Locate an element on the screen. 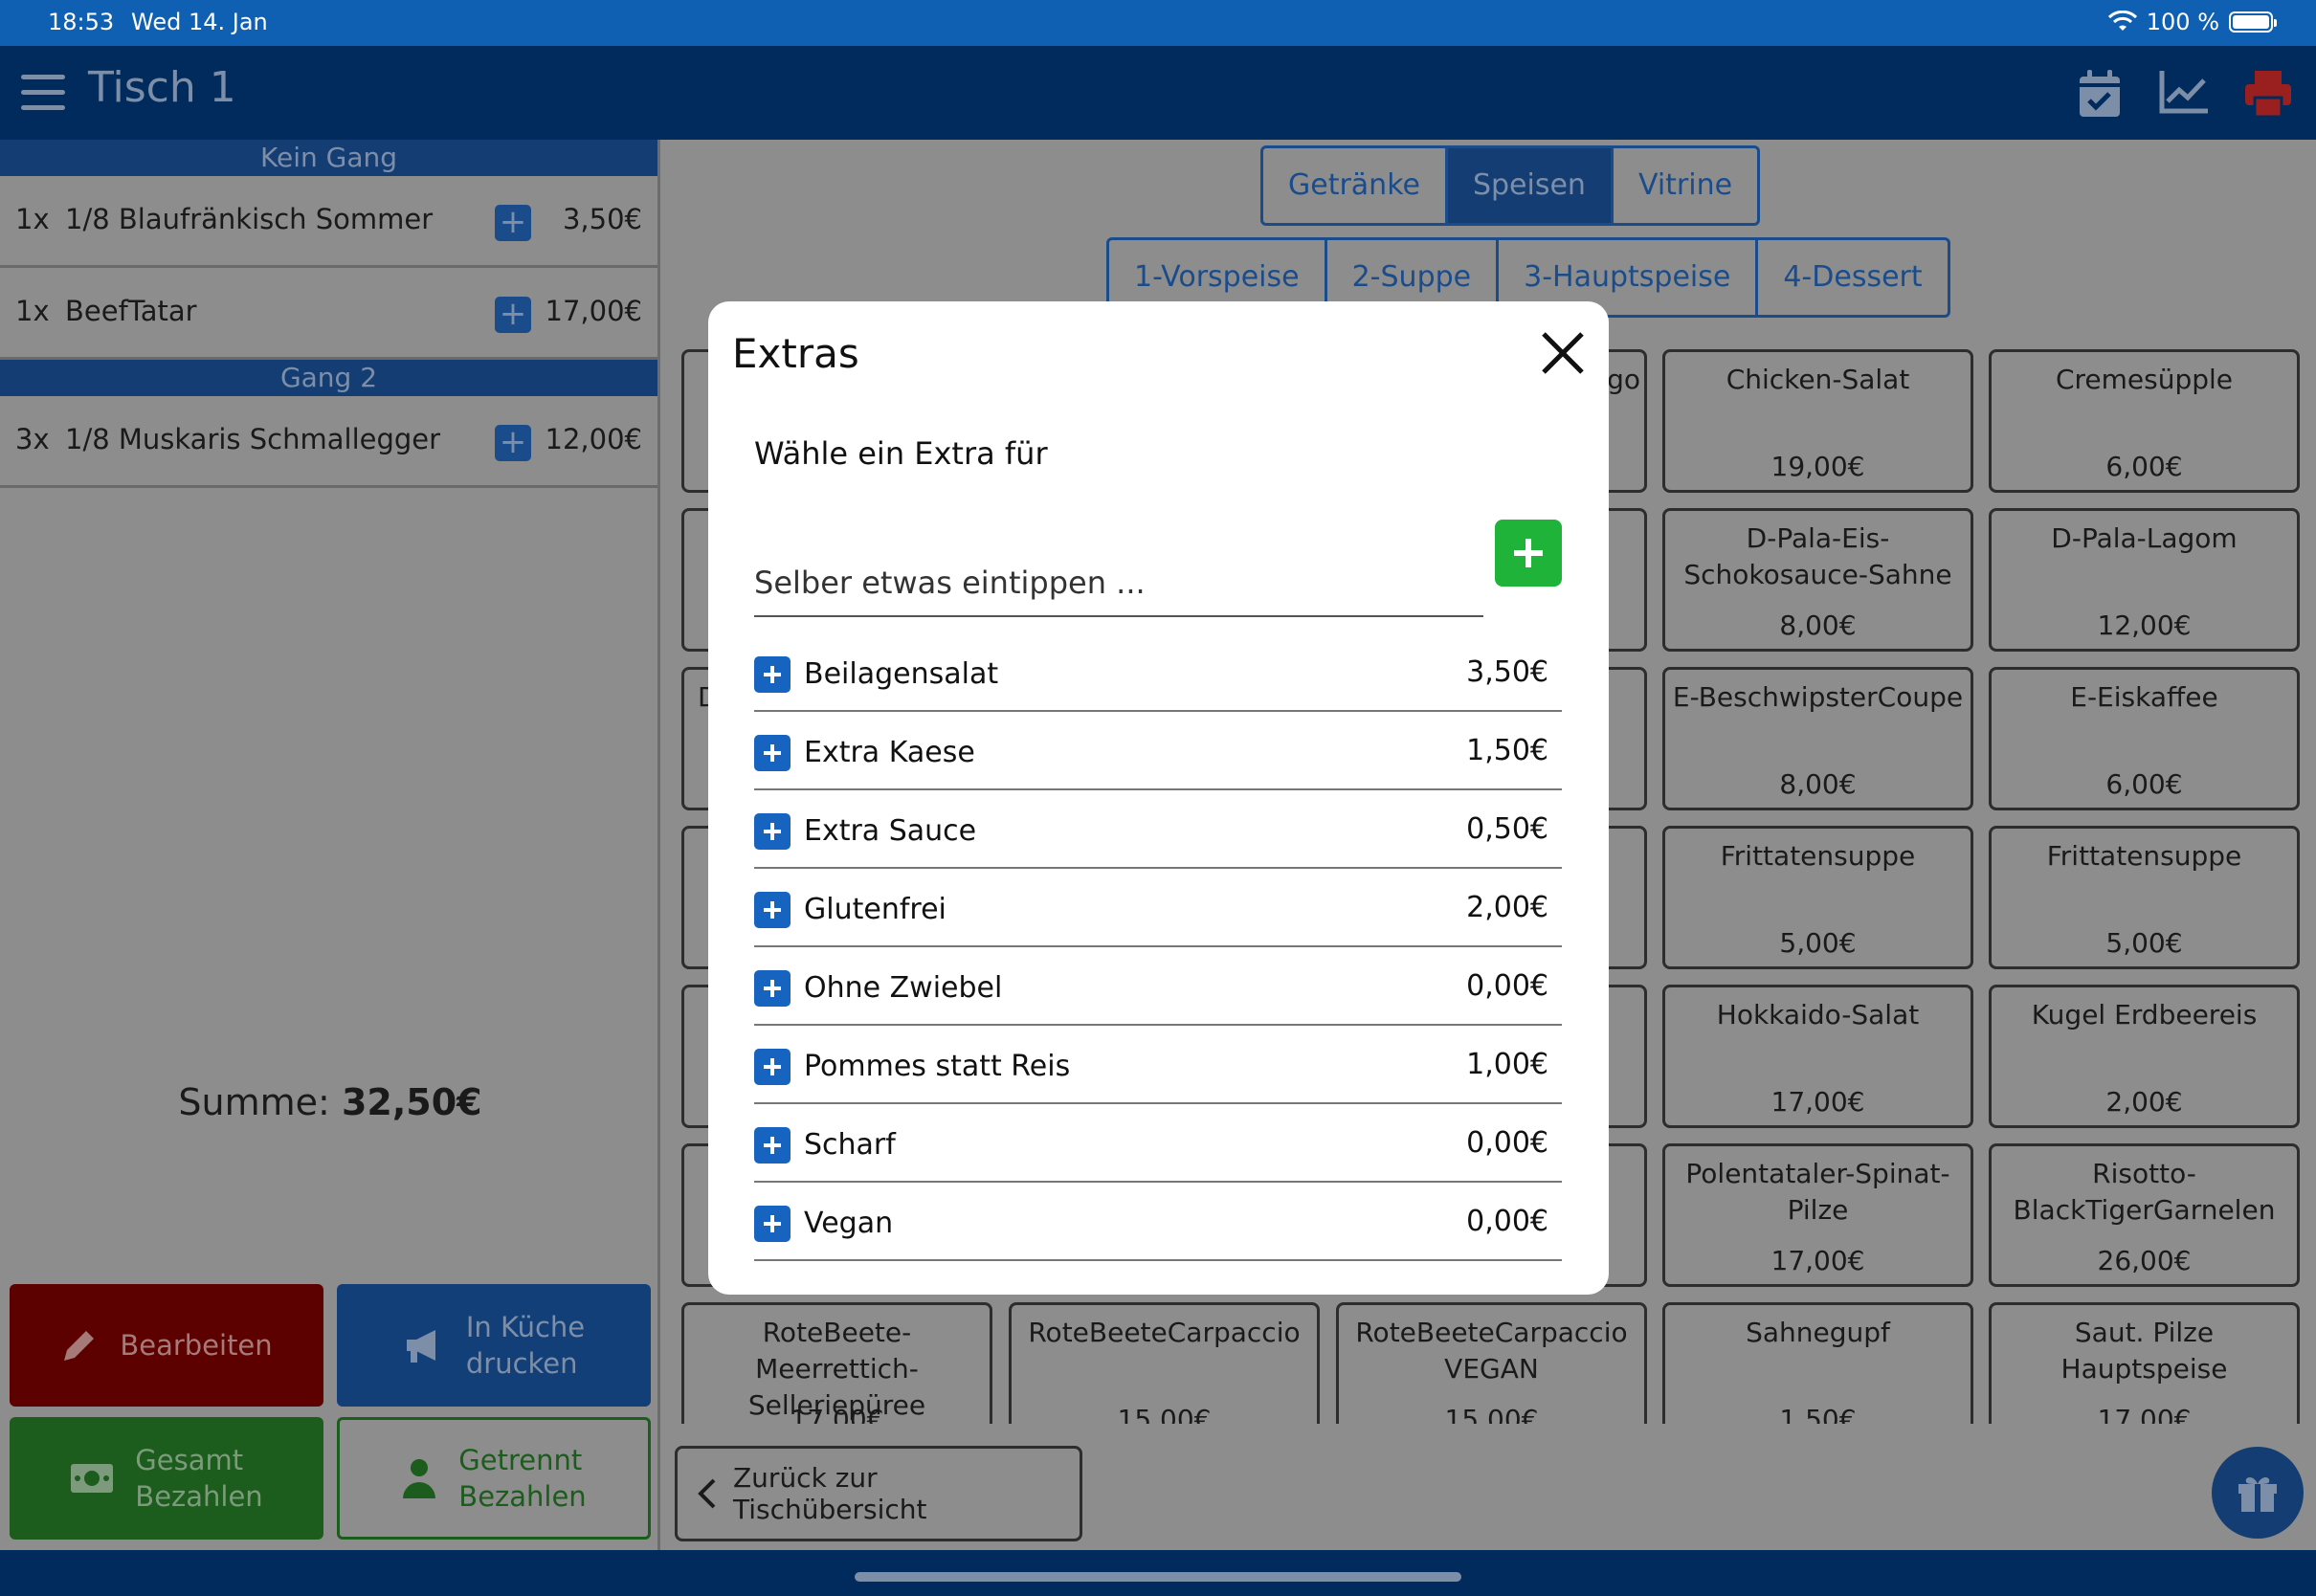 The height and width of the screenshot is (1596, 2316). product-name: Kugel Erdbeereis is located at coordinates (2145, 1015).